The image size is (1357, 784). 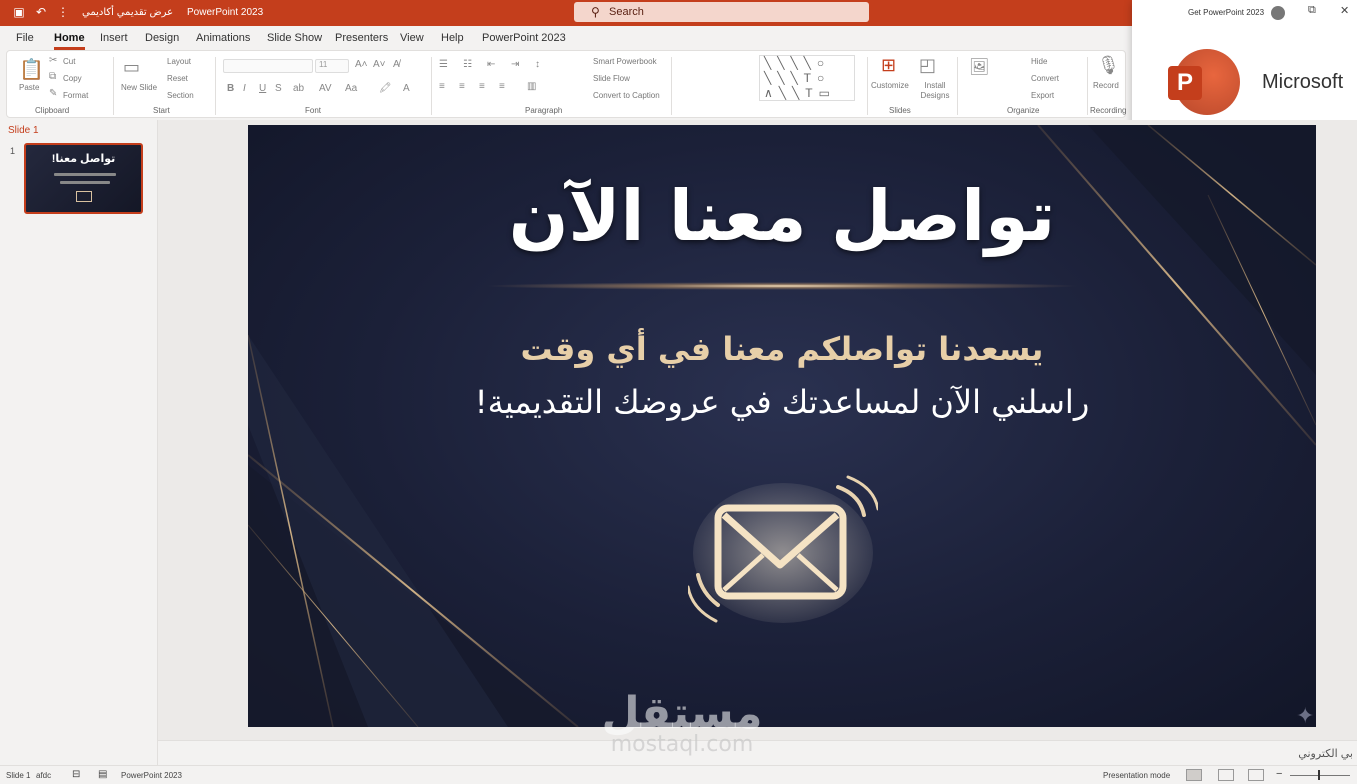 I want to click on format-painter-button: Format, so click(x=75, y=95).